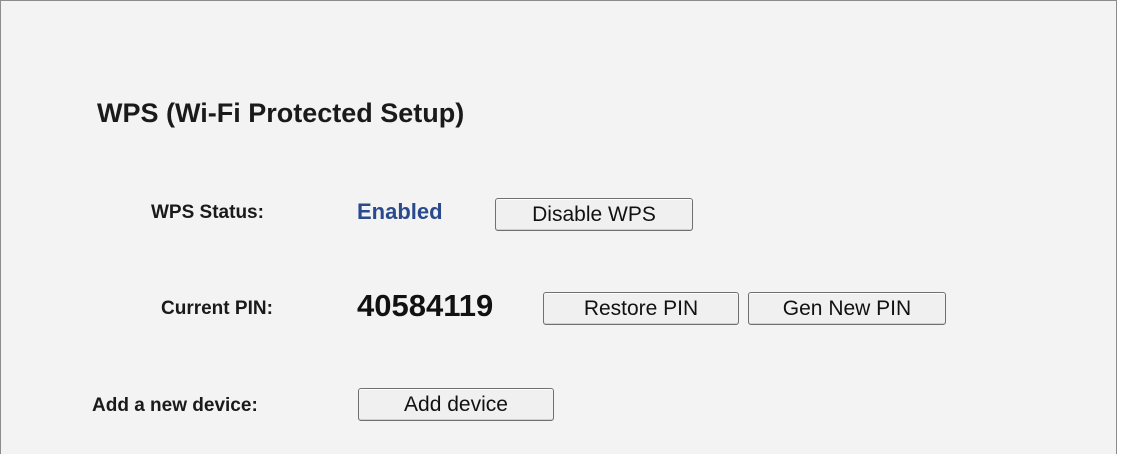 The image size is (1122, 454). What do you see at coordinates (425, 305) in the screenshot?
I see `current-pin-value: 40584119` at bounding box center [425, 305].